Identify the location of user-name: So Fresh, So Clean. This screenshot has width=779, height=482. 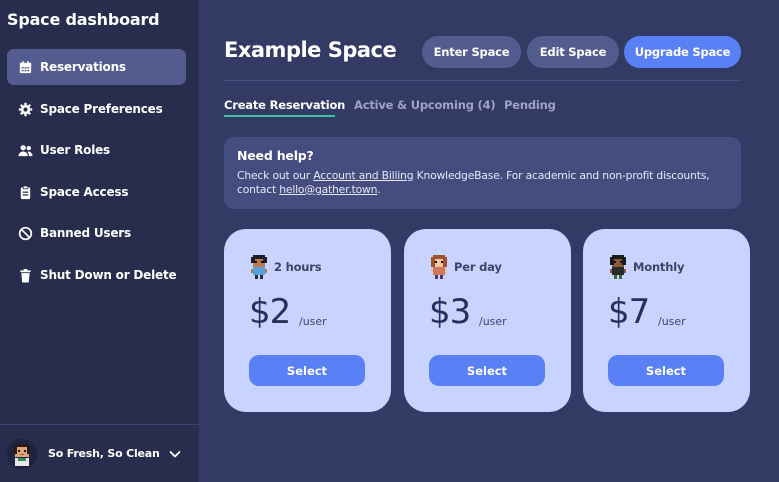
(104, 453).